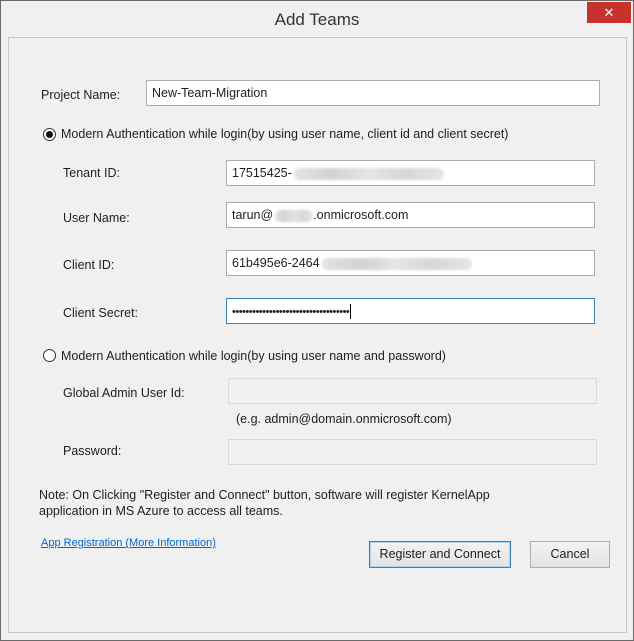 The height and width of the screenshot is (641, 634). What do you see at coordinates (609, 12) in the screenshot?
I see `close-button: ✕` at bounding box center [609, 12].